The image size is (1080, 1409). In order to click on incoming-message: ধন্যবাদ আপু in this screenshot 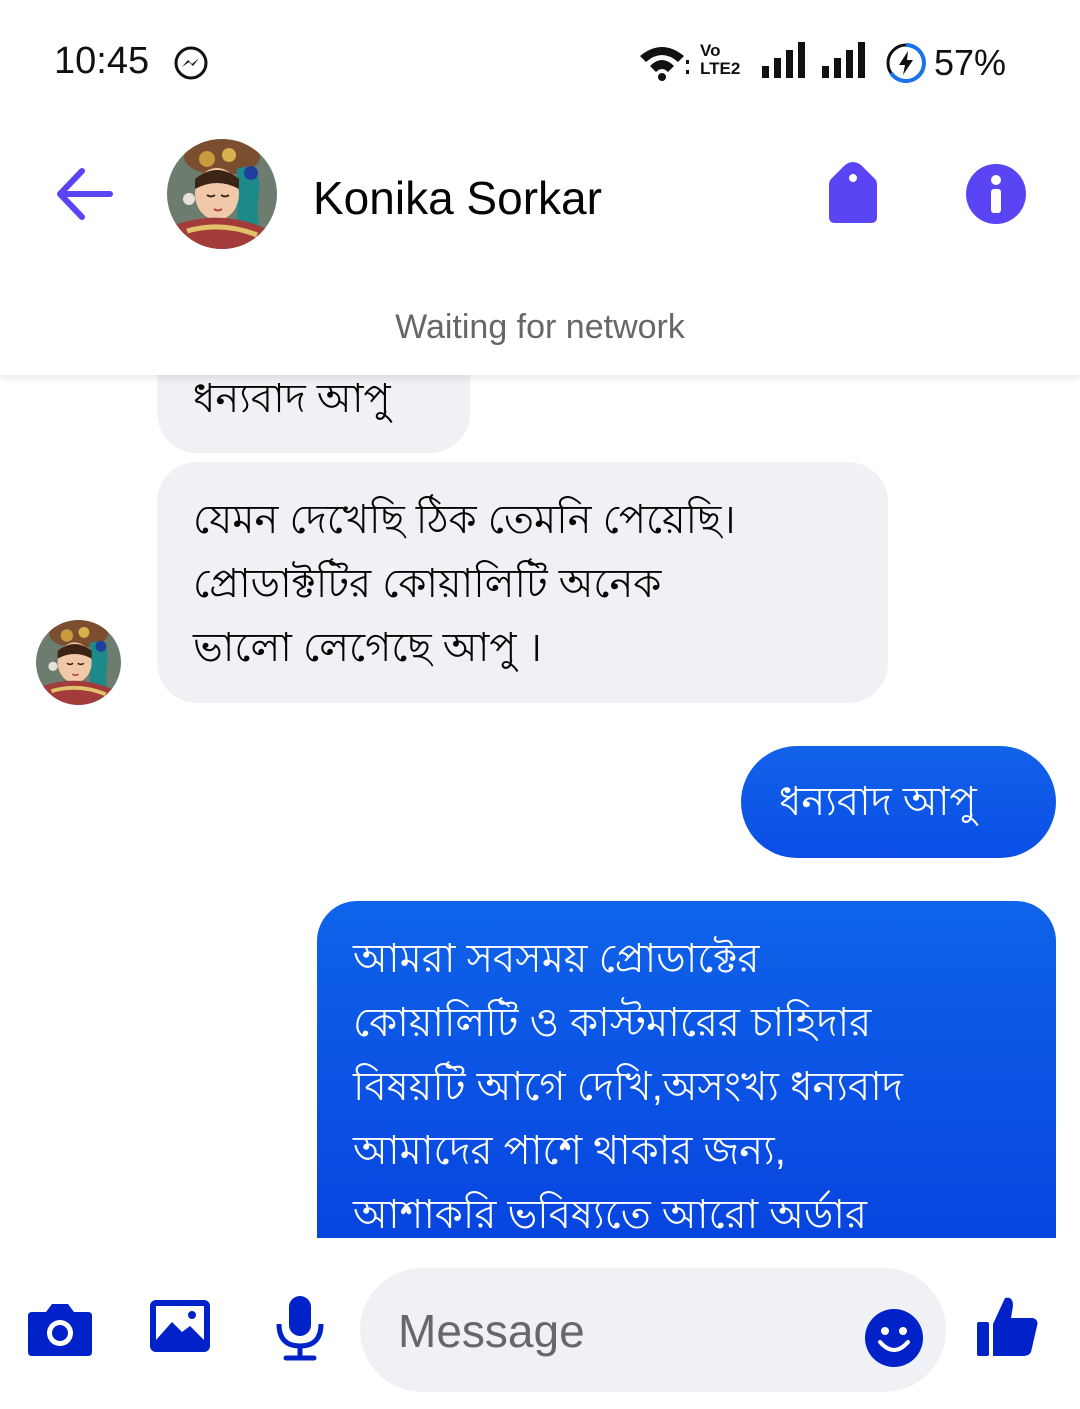, I will do `click(313, 414)`.